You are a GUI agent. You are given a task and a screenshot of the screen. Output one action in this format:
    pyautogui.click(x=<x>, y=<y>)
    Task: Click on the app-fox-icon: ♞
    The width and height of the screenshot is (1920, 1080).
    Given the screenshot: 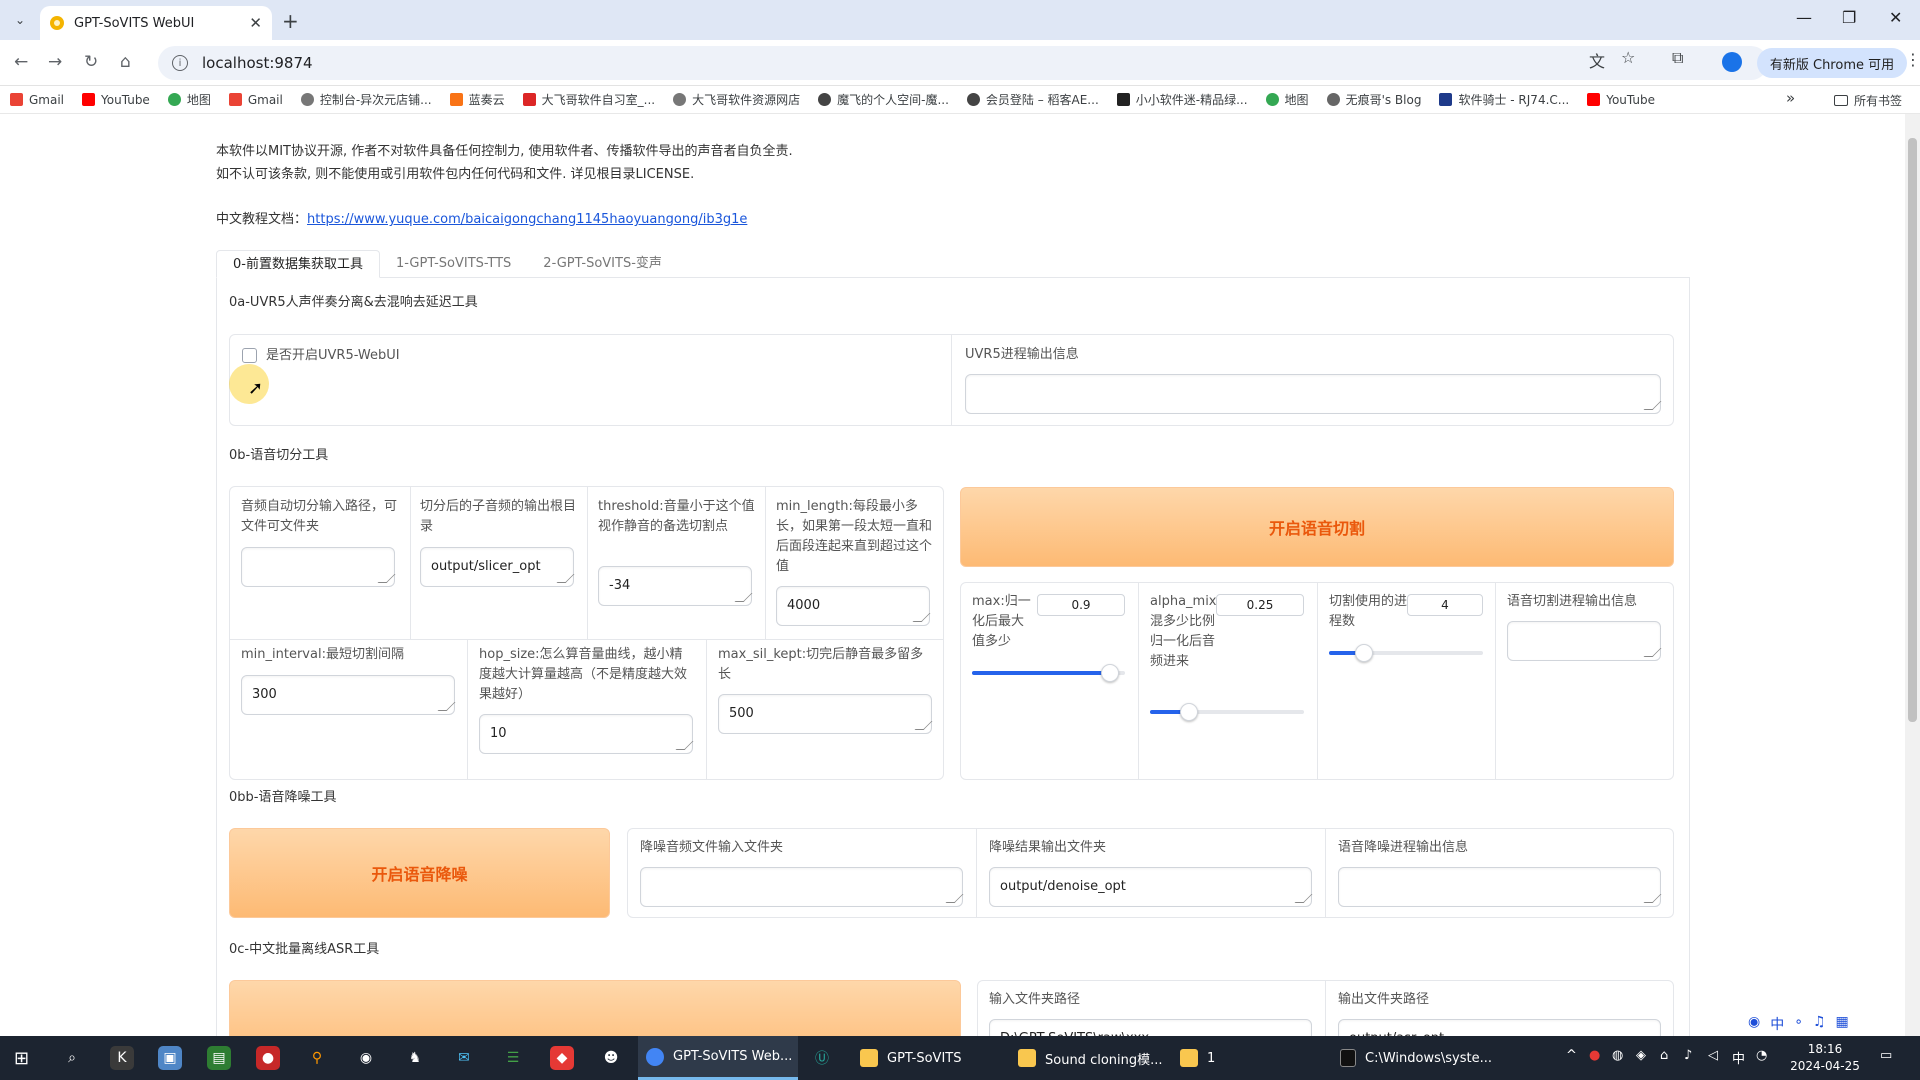 What is the action you would take?
    pyautogui.click(x=415, y=1058)
    